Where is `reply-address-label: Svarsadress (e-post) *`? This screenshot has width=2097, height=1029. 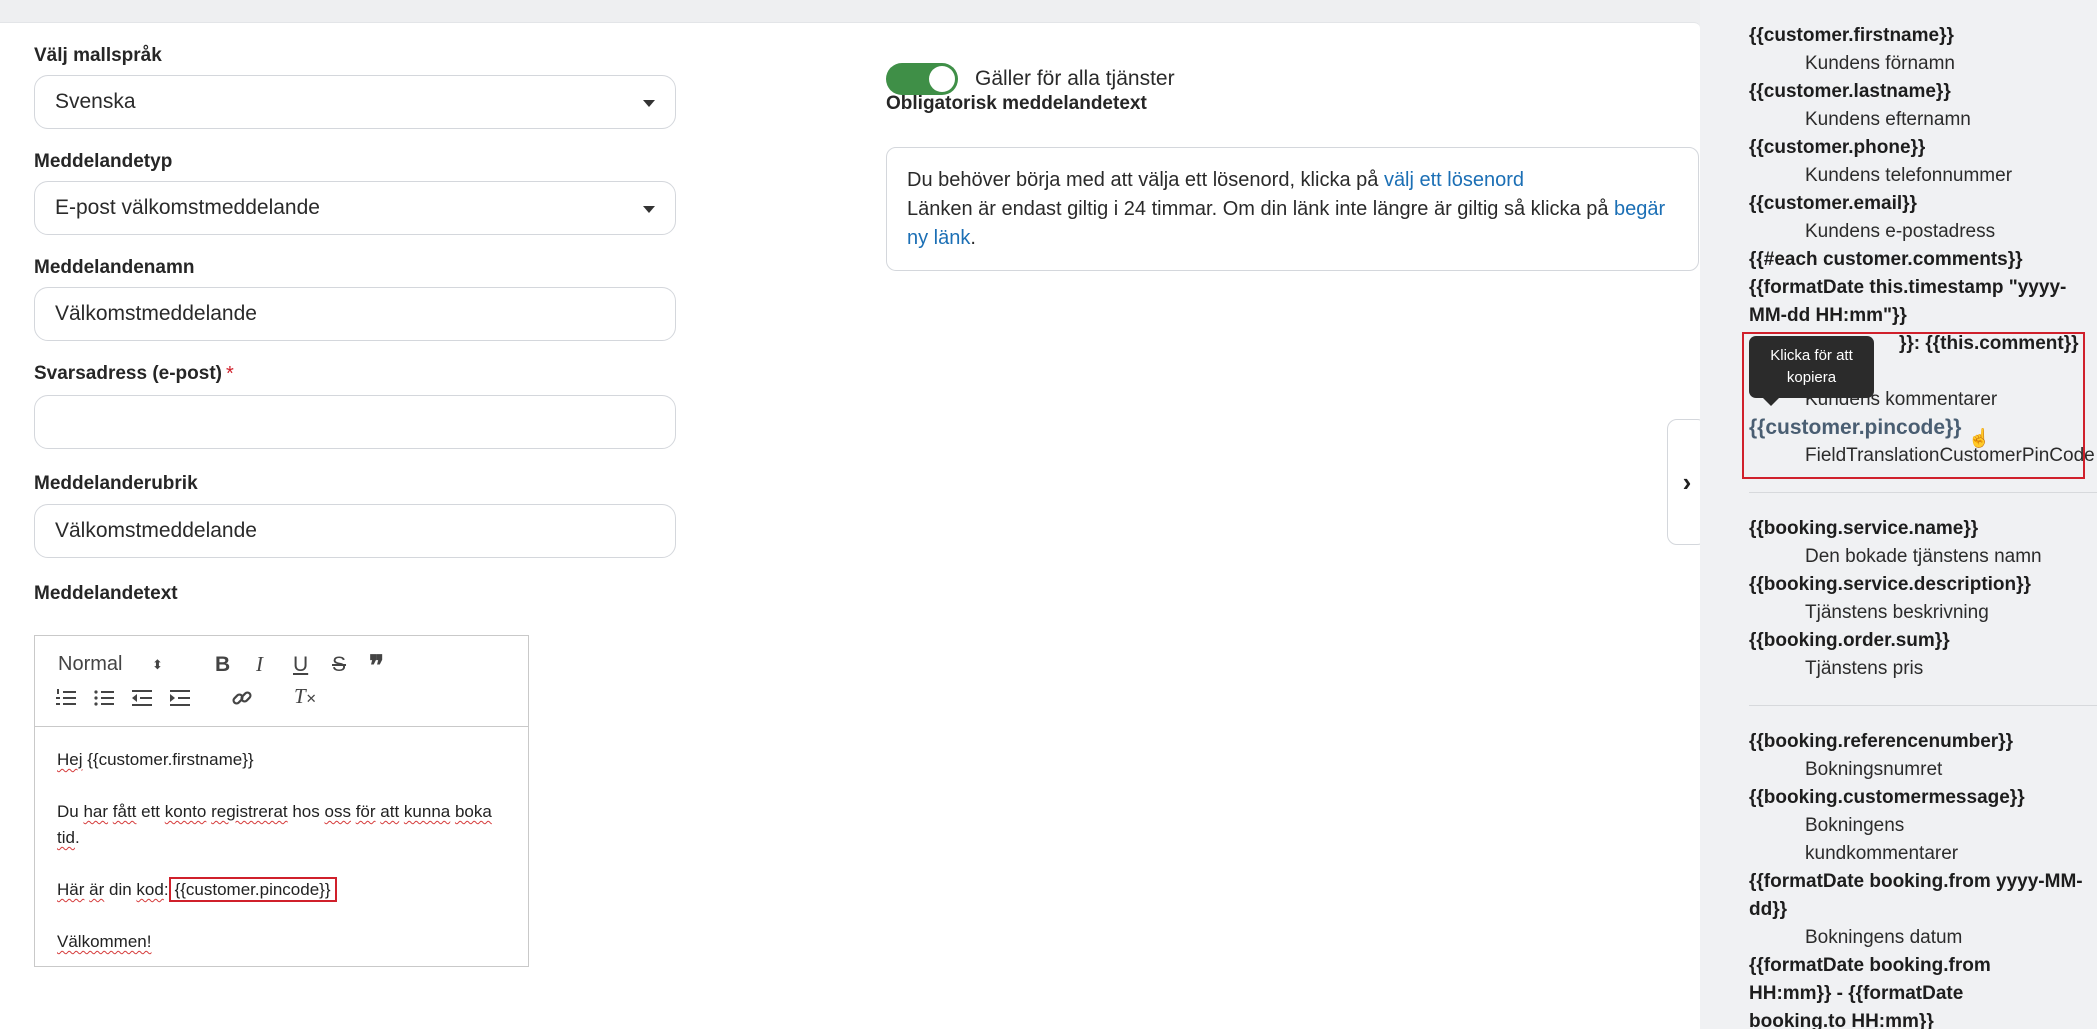
reply-address-label: Svarsadress (e-post) * is located at coordinates (134, 374).